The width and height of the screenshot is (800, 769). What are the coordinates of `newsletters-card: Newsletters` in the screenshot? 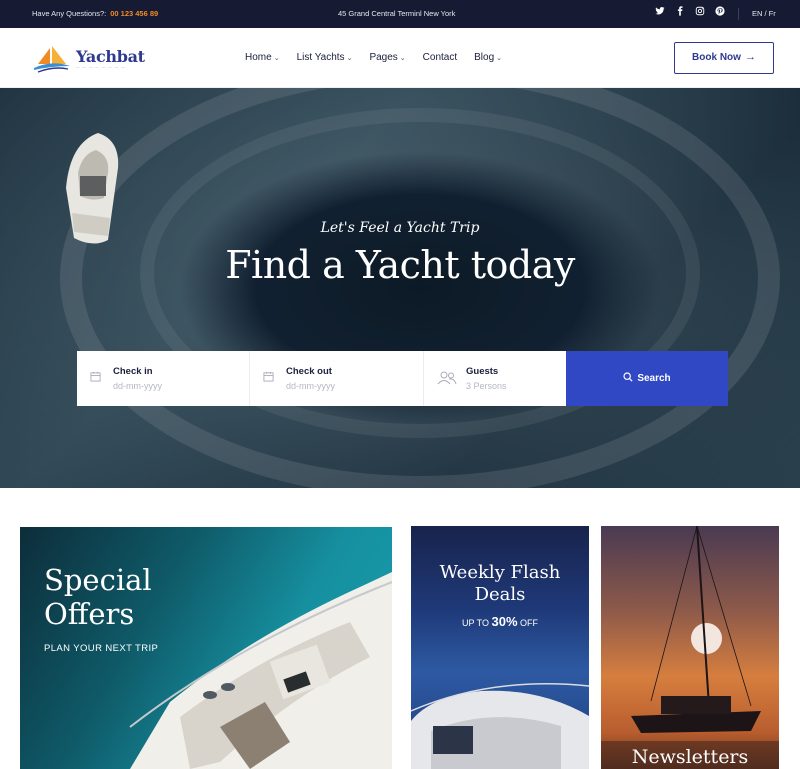 It's located at (690, 647).